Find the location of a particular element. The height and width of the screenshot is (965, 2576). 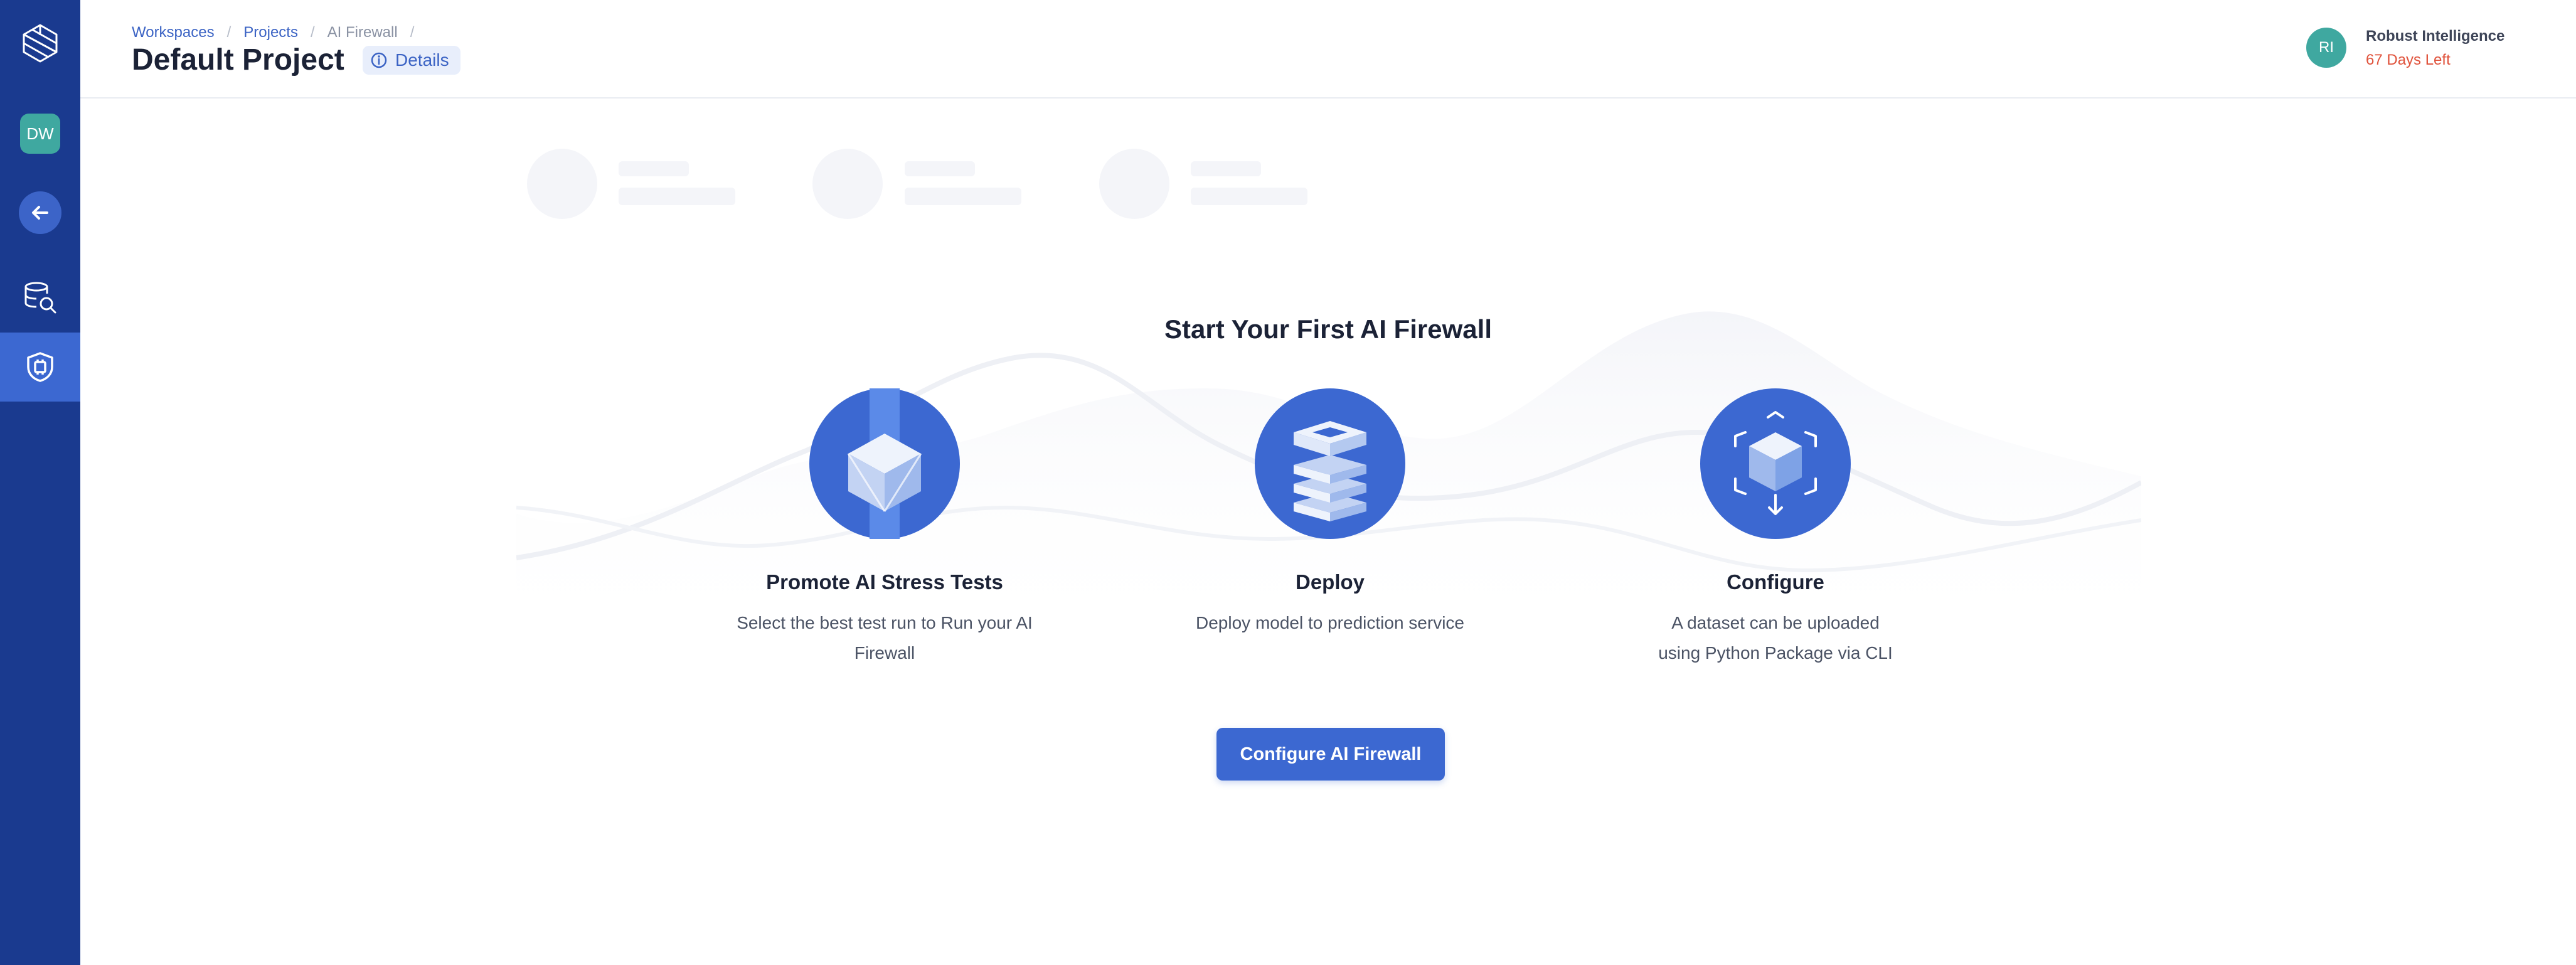

step-description-line: using Python Package via CLI is located at coordinates (1775, 653).